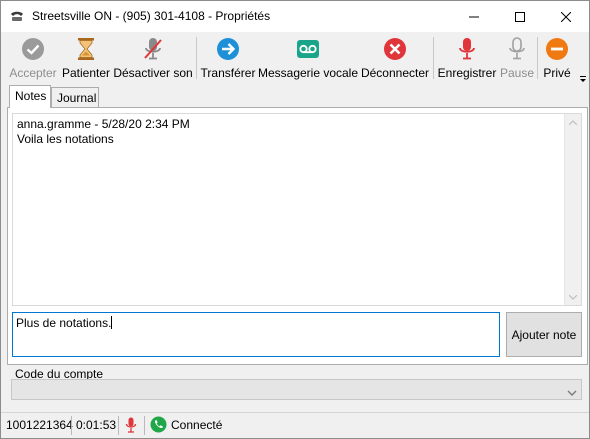  I want to click on tab-journal-label: Journal, so click(77, 98).